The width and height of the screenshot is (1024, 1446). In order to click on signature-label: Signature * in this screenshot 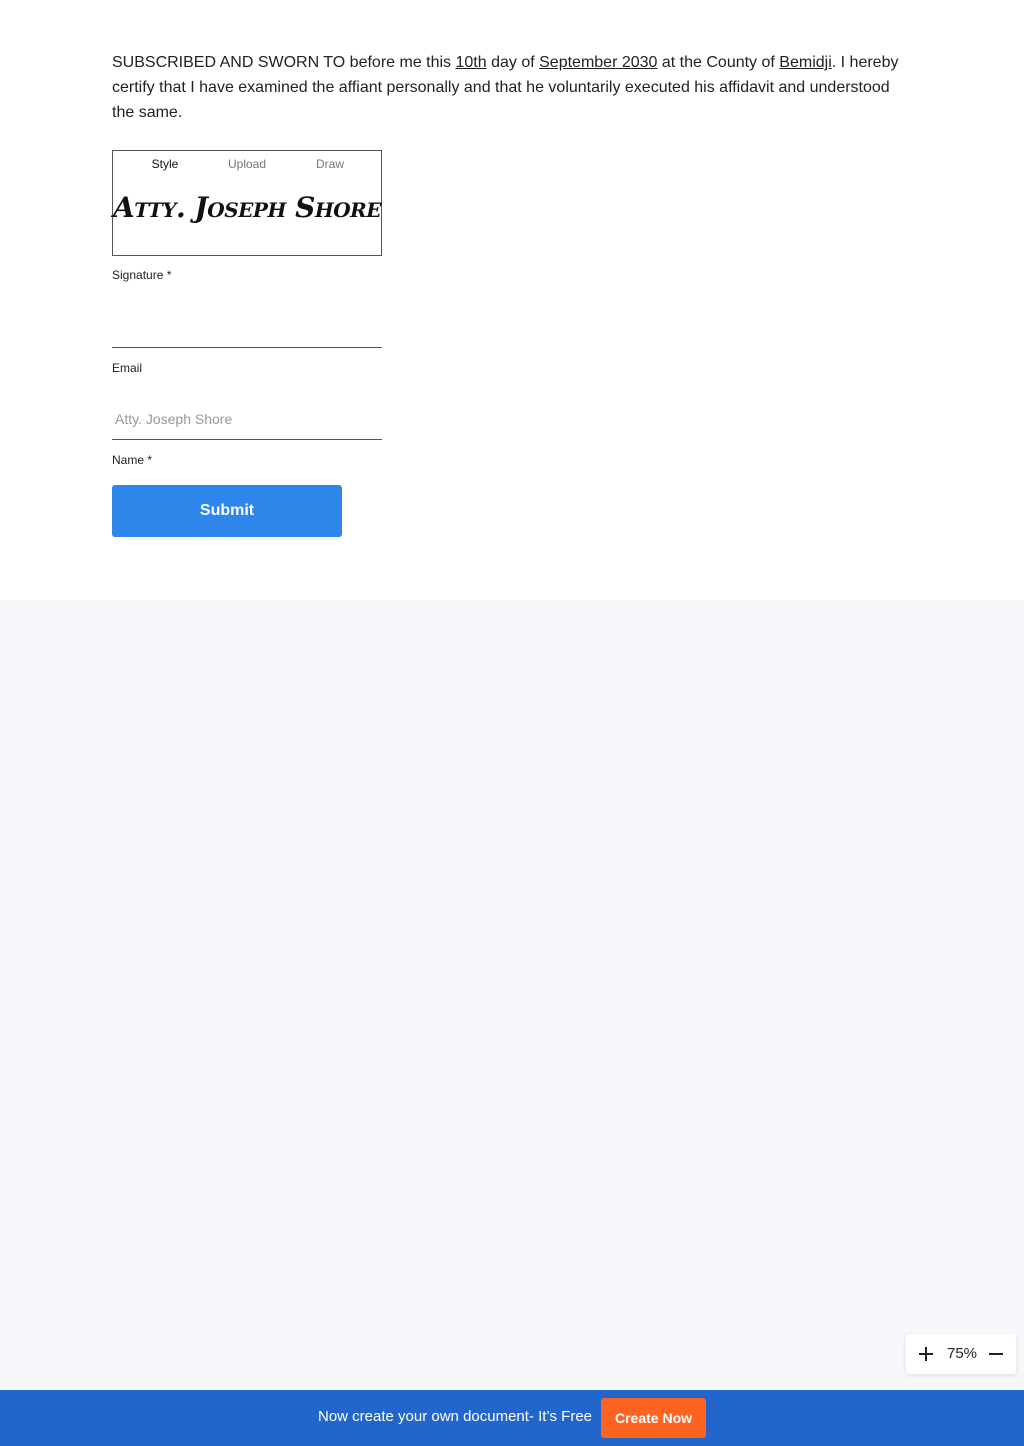, I will do `click(142, 275)`.